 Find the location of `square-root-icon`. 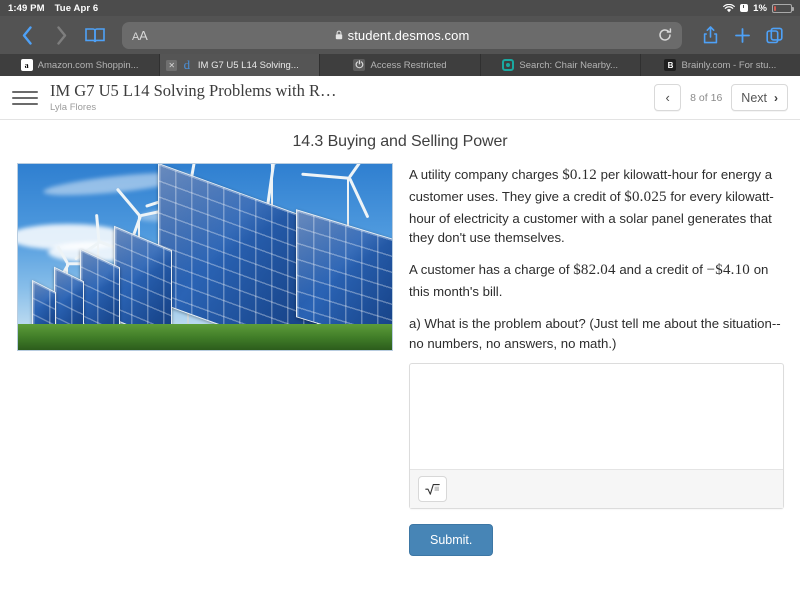

square-root-icon is located at coordinates (432, 489).